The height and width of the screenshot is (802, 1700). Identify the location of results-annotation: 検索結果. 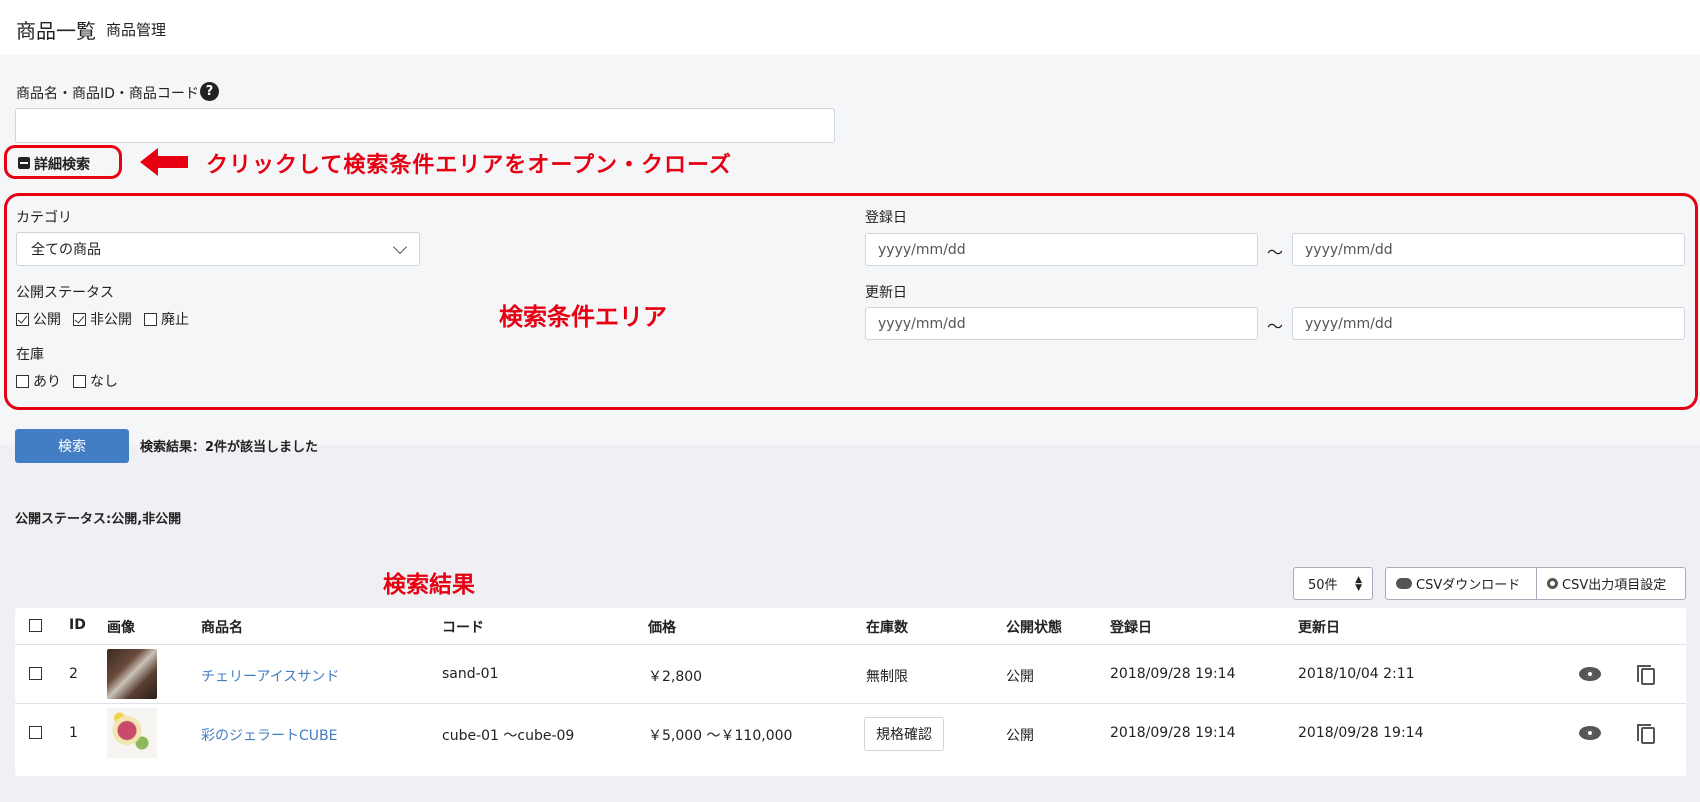
(429, 585).